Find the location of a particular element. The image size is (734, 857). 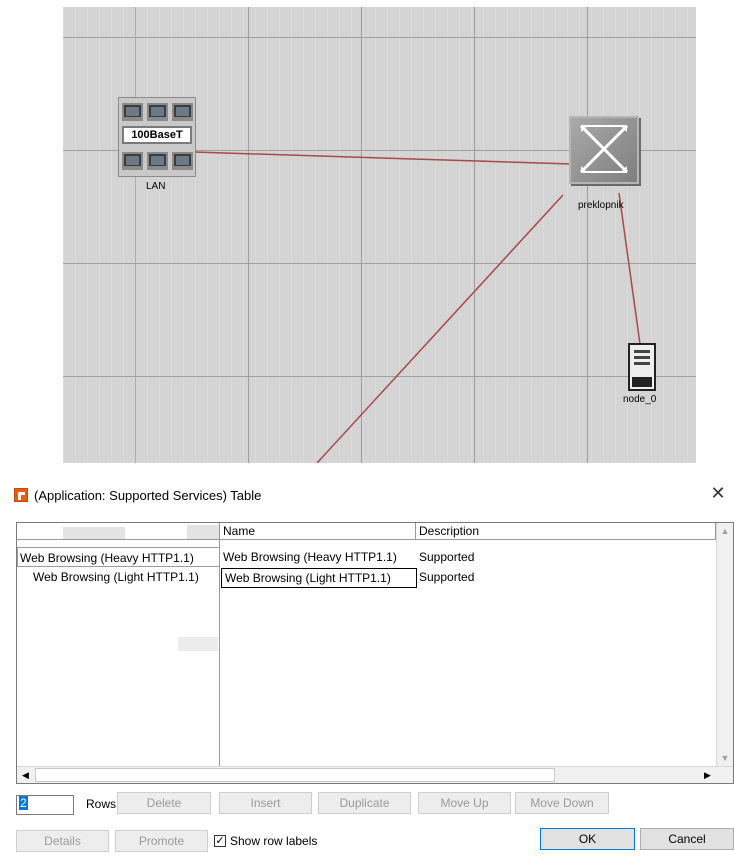

switch-node is located at coordinates (604, 150).